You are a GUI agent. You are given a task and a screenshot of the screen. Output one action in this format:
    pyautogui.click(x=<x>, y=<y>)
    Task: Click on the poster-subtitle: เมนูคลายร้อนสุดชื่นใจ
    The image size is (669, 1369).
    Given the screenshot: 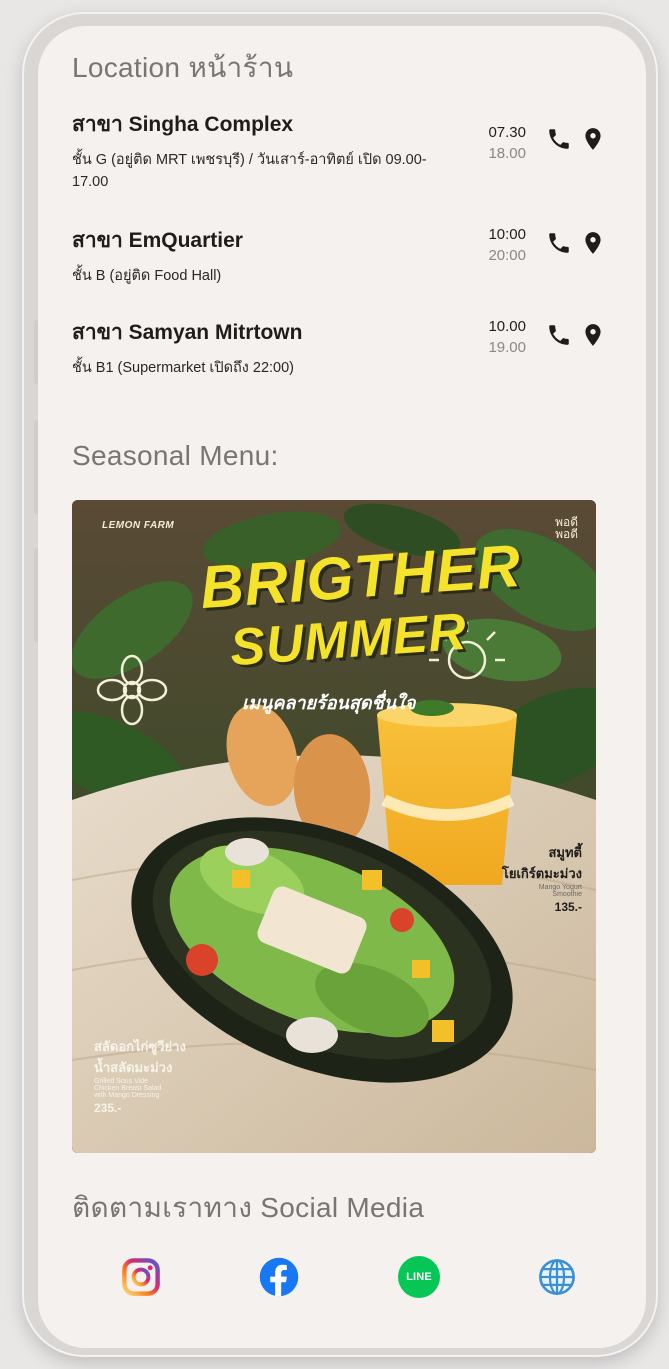 What is the action you would take?
    pyautogui.click(x=329, y=703)
    